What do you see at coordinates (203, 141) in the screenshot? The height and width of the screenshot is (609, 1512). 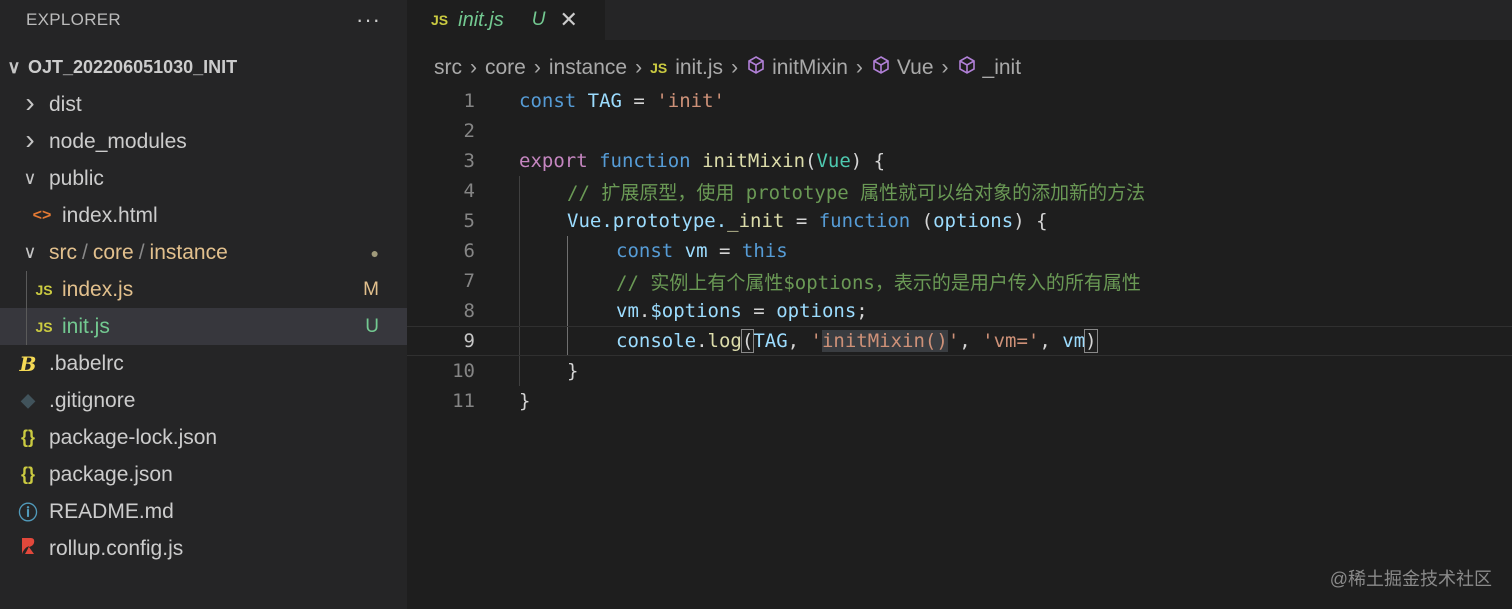 I see `tree-item-node-modules: node_modules` at bounding box center [203, 141].